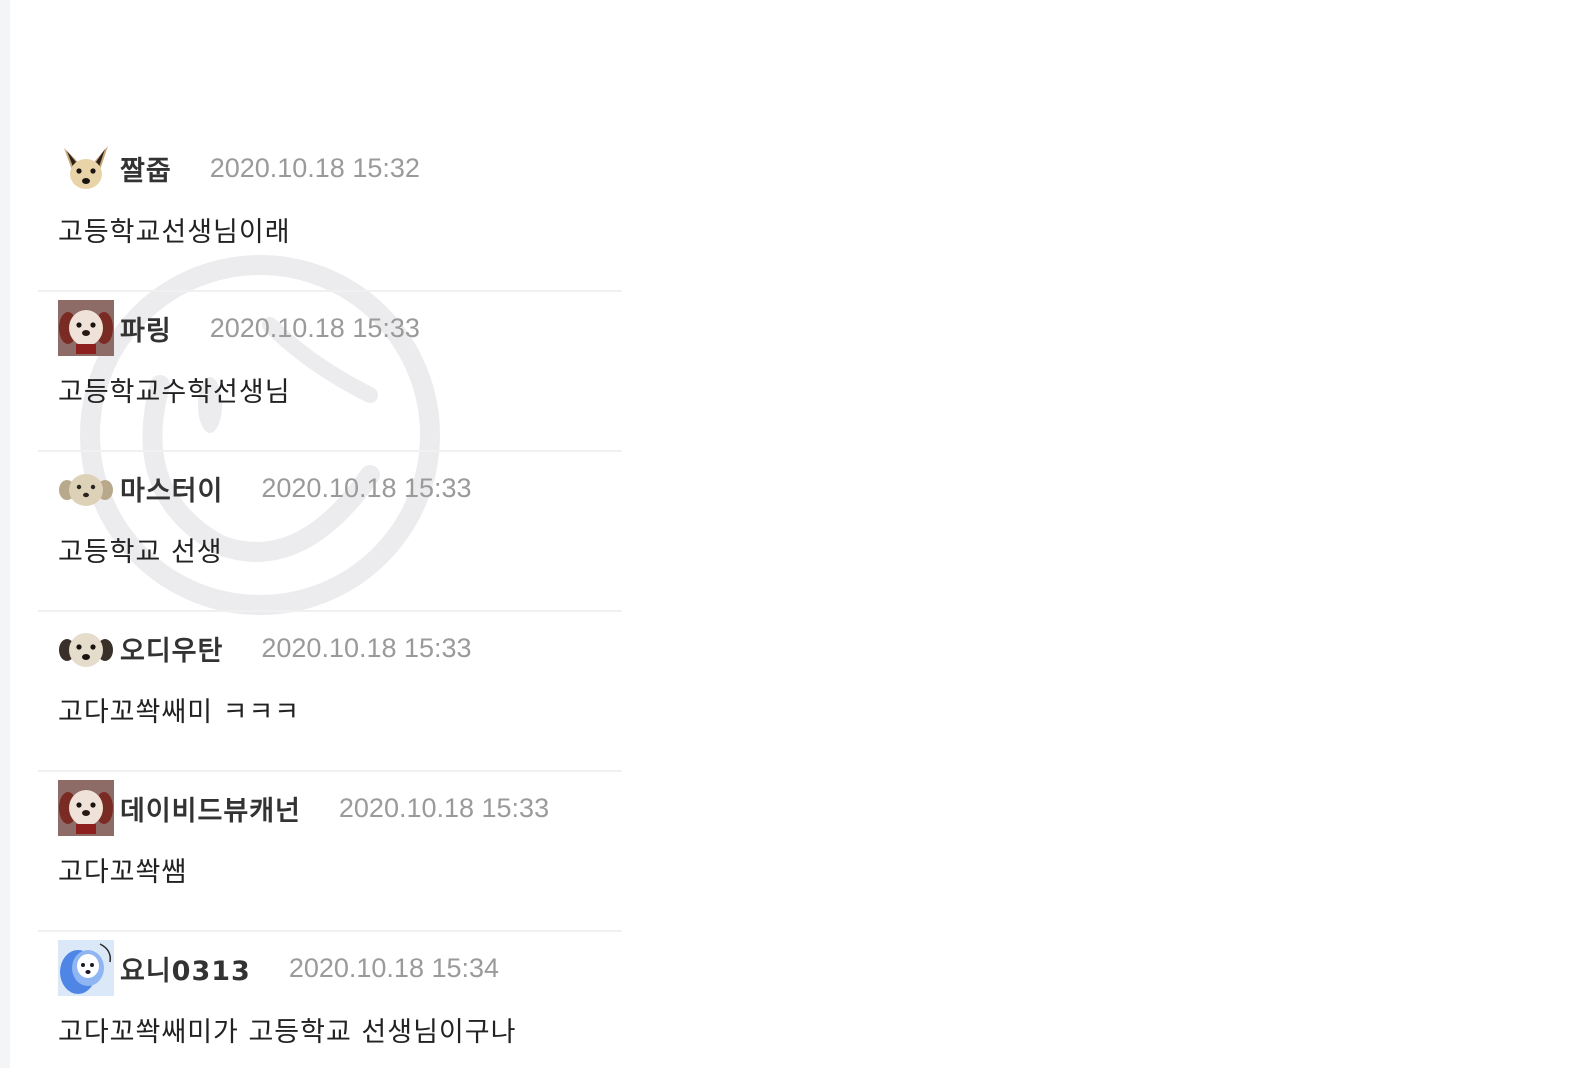 This screenshot has height=1092, width=1582. I want to click on comment-item: 데이비드뷰캐넌 2020.10.18 15:33 고다꼬쏵쌤, so click(330, 852).